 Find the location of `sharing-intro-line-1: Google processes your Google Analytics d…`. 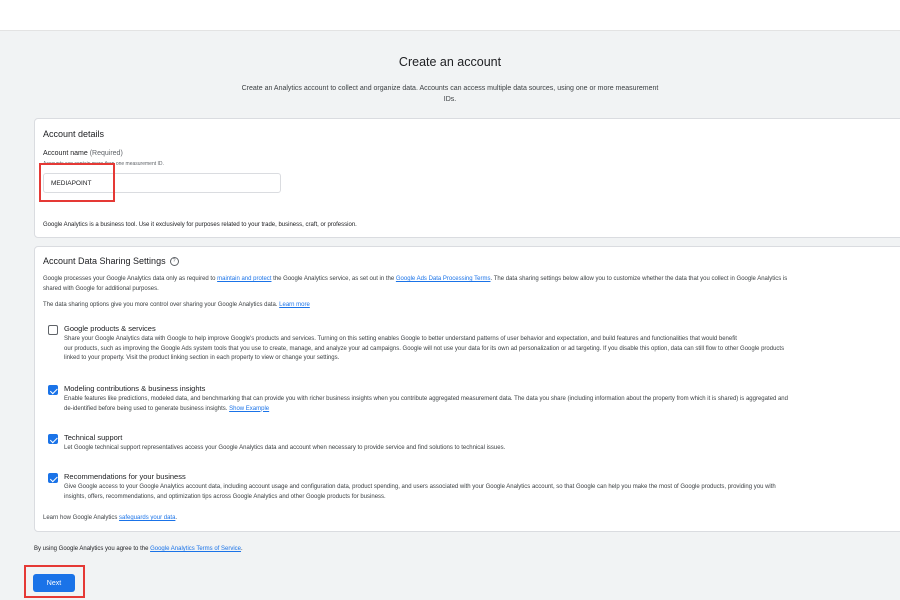

sharing-intro-line-1: Google processes your Google Analytics d… is located at coordinates (415, 280).